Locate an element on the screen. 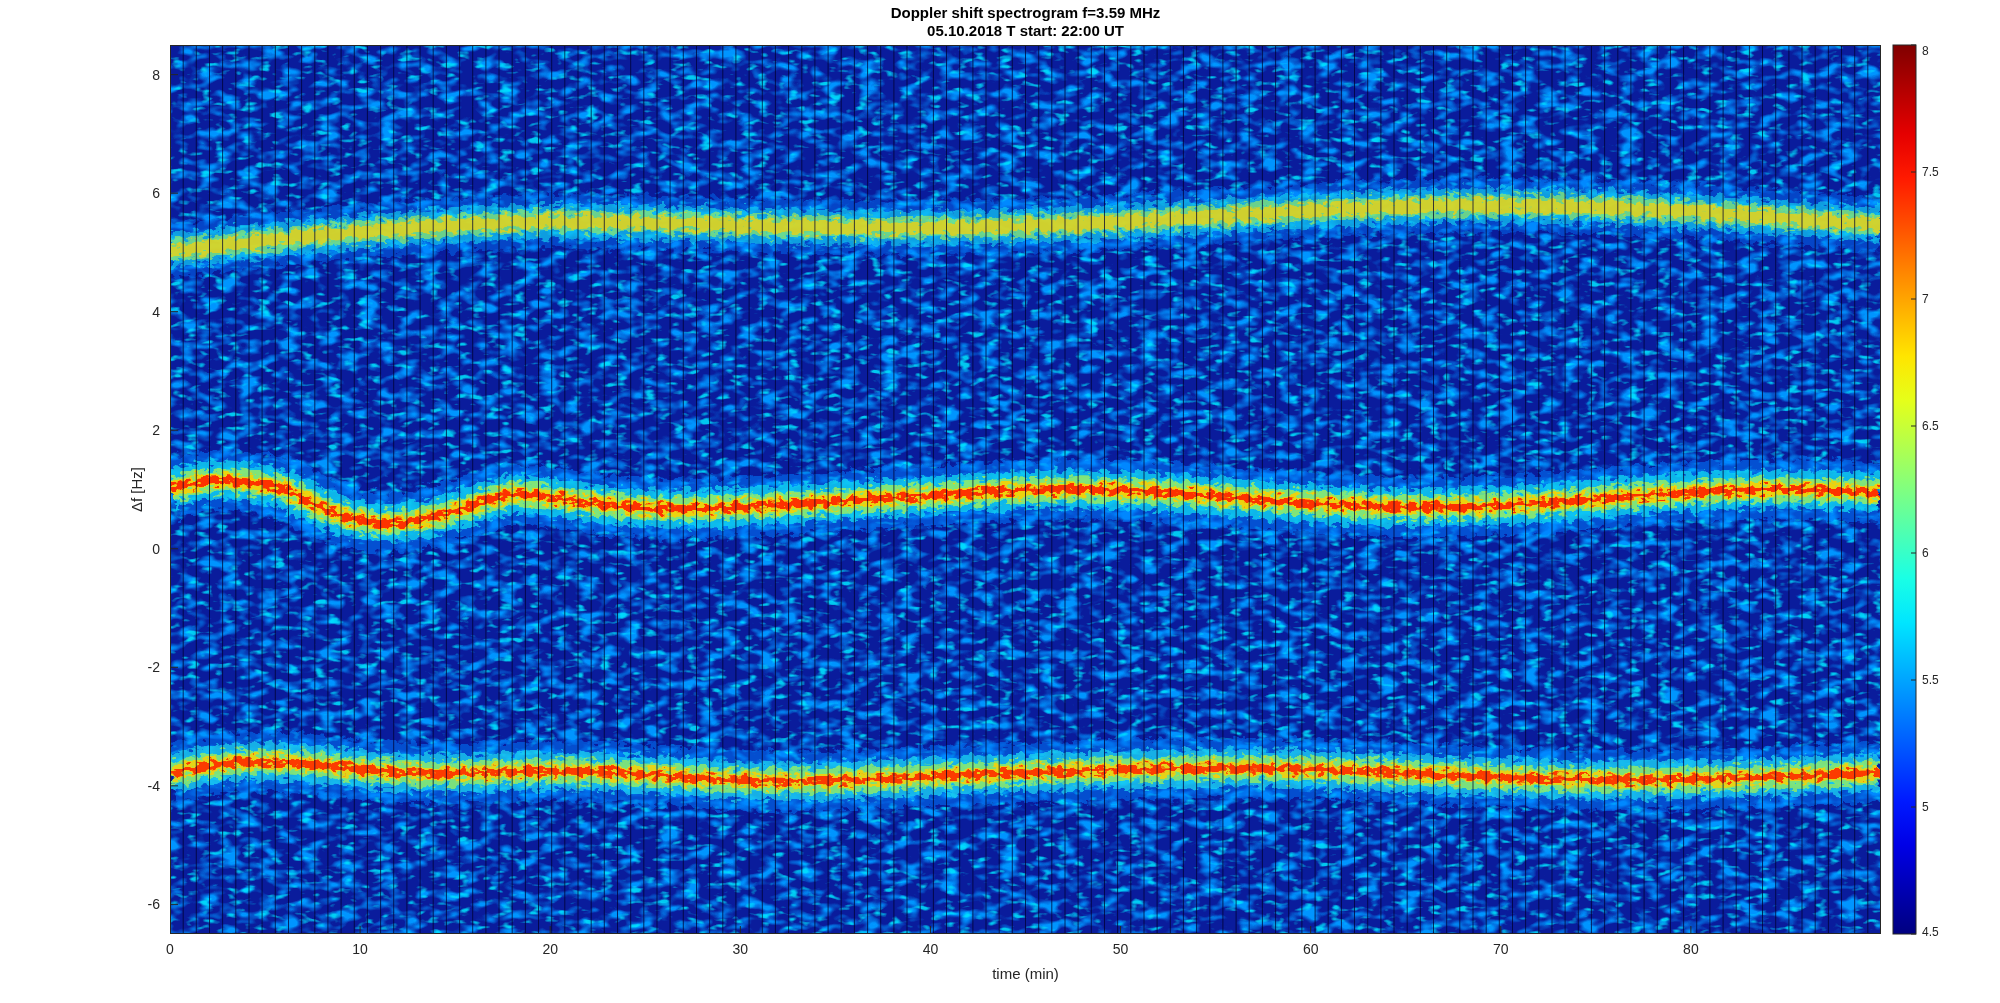 The width and height of the screenshot is (2000, 1003). colorbar-tick-label: 4.5 is located at coordinates (1930, 932).